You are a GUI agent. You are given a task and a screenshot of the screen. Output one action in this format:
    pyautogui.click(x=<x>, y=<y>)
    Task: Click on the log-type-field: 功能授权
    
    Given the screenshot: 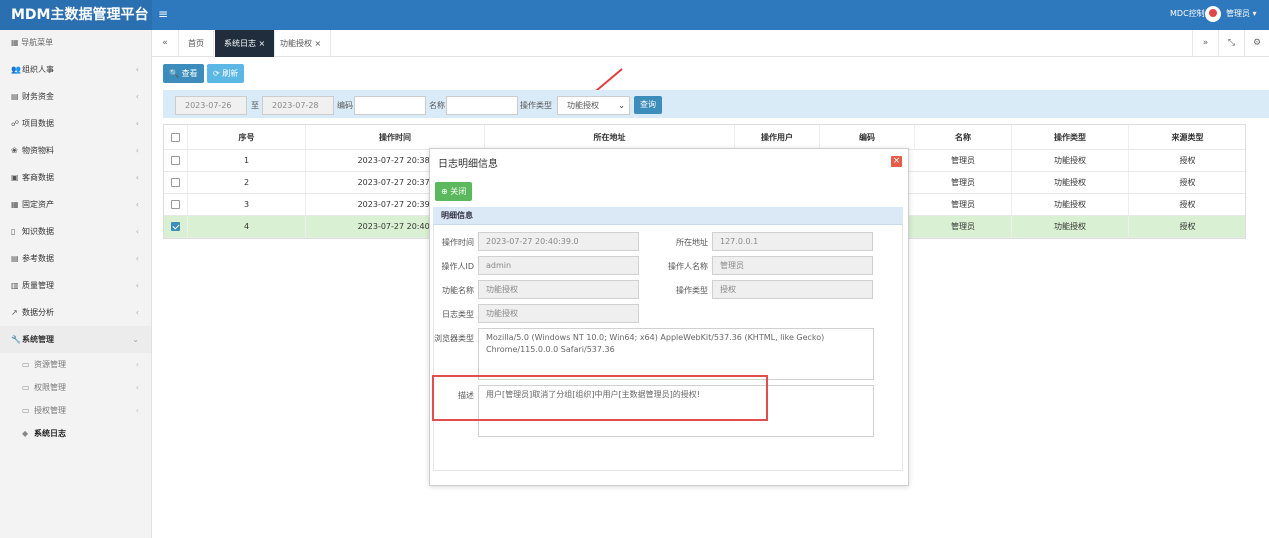 What is the action you would take?
    pyautogui.click(x=558, y=313)
    